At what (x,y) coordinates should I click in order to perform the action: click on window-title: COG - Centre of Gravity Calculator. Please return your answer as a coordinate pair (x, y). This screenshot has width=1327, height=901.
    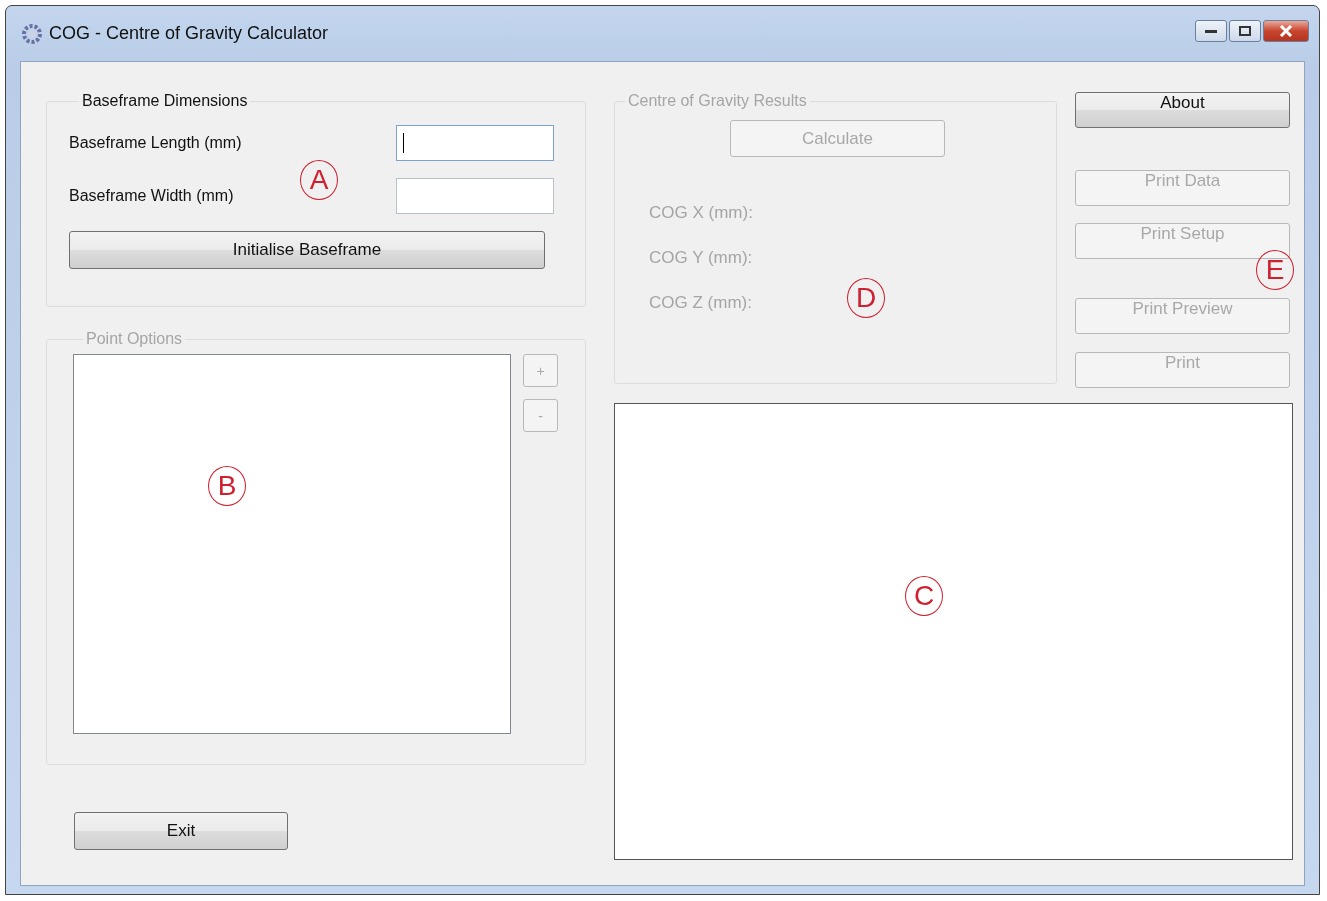
    Looking at the image, I should click on (189, 33).